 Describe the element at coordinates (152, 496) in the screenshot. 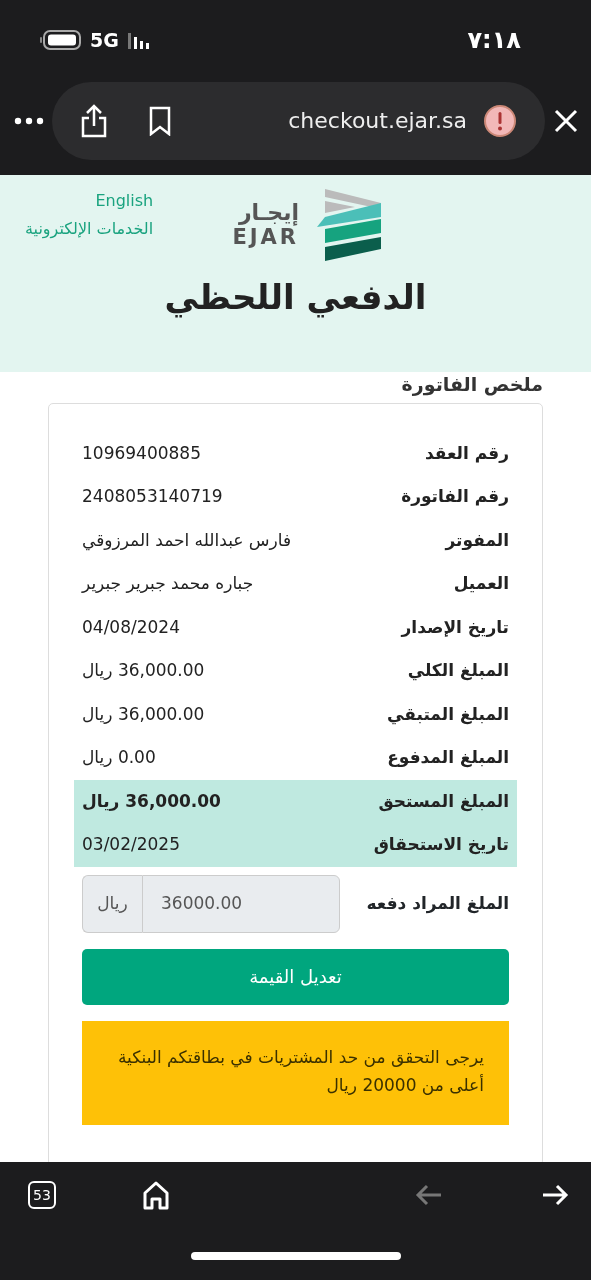

I see `field-value: 2408053140719` at that location.